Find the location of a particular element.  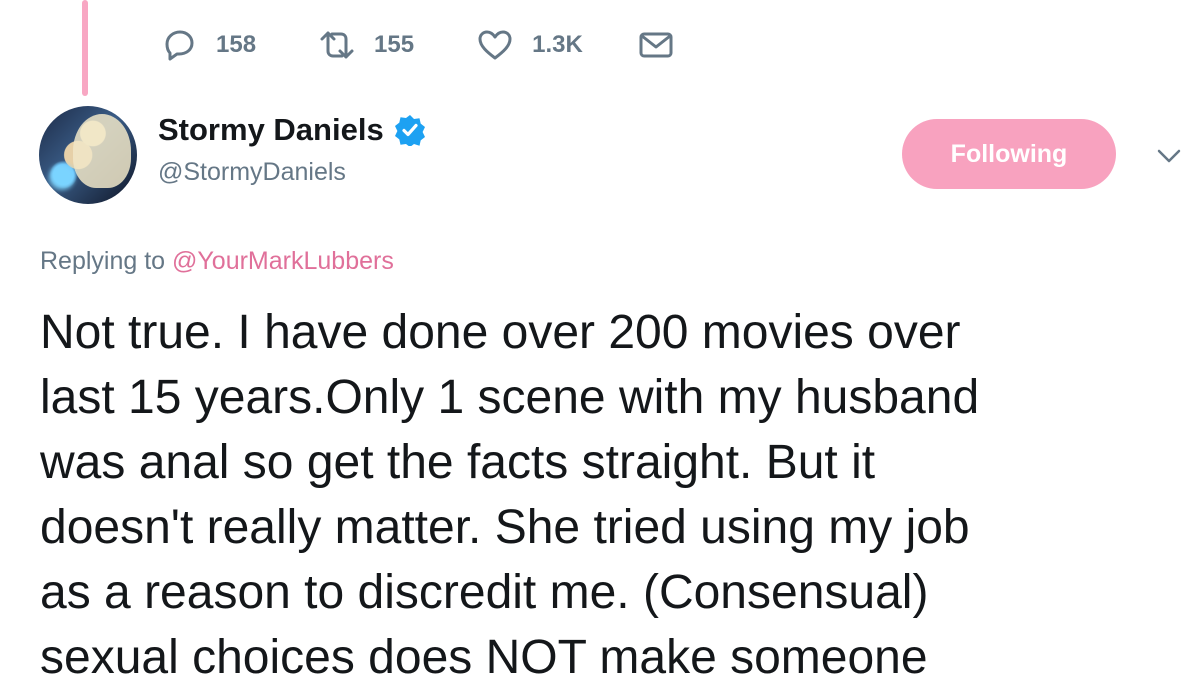

retweet-count: 155 is located at coordinates (394, 44).